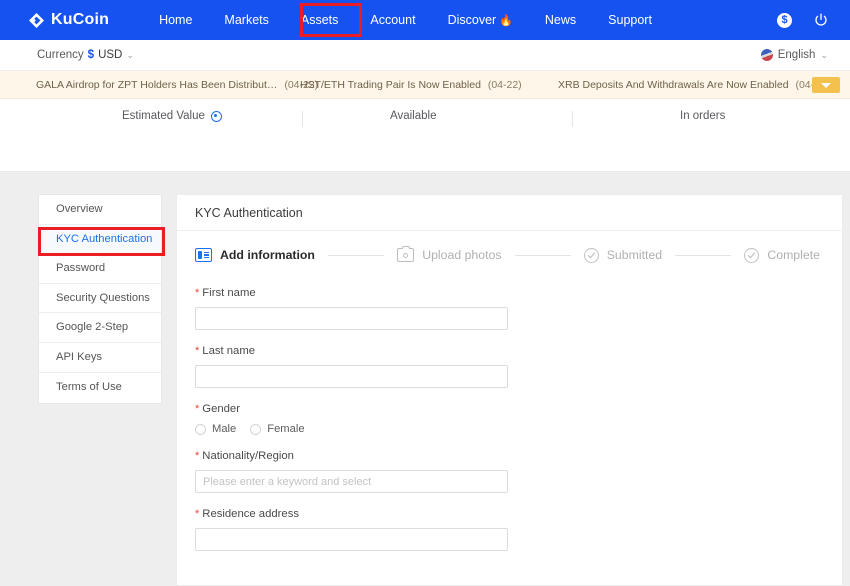 This screenshot has width=850, height=586. I want to click on gender-option-female: Female, so click(277, 429).